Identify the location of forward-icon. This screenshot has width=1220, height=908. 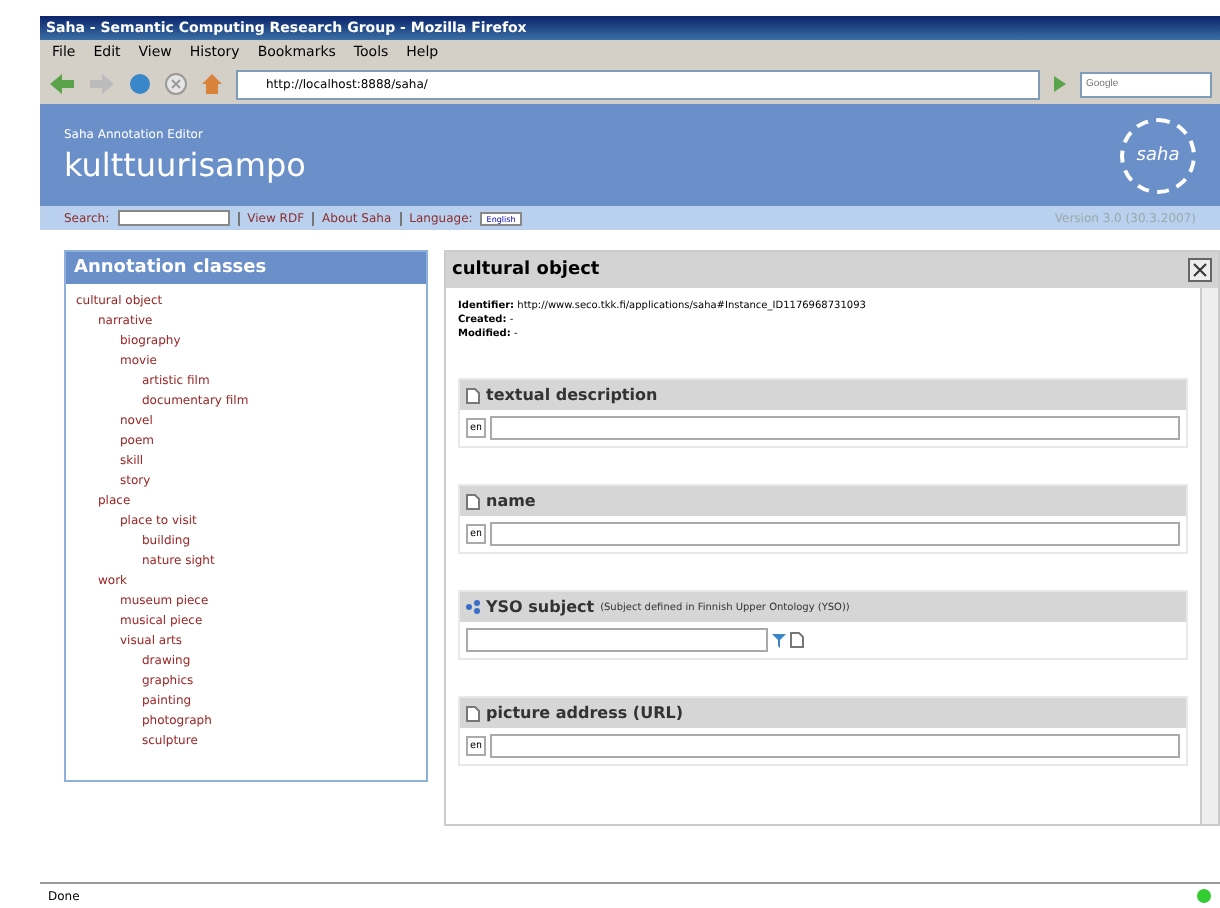
(102, 84).